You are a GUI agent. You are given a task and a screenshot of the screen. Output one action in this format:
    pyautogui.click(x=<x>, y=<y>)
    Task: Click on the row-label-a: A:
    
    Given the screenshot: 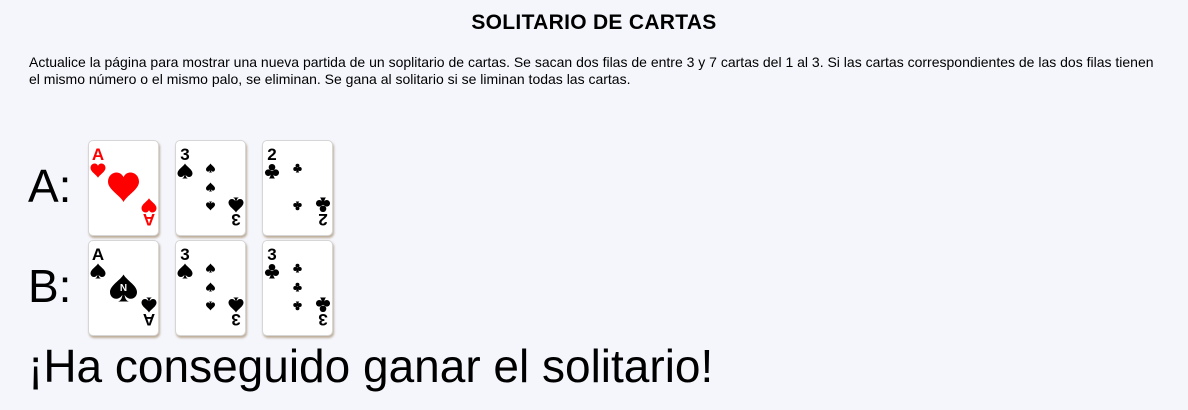 What is the action you would take?
    pyautogui.click(x=50, y=186)
    